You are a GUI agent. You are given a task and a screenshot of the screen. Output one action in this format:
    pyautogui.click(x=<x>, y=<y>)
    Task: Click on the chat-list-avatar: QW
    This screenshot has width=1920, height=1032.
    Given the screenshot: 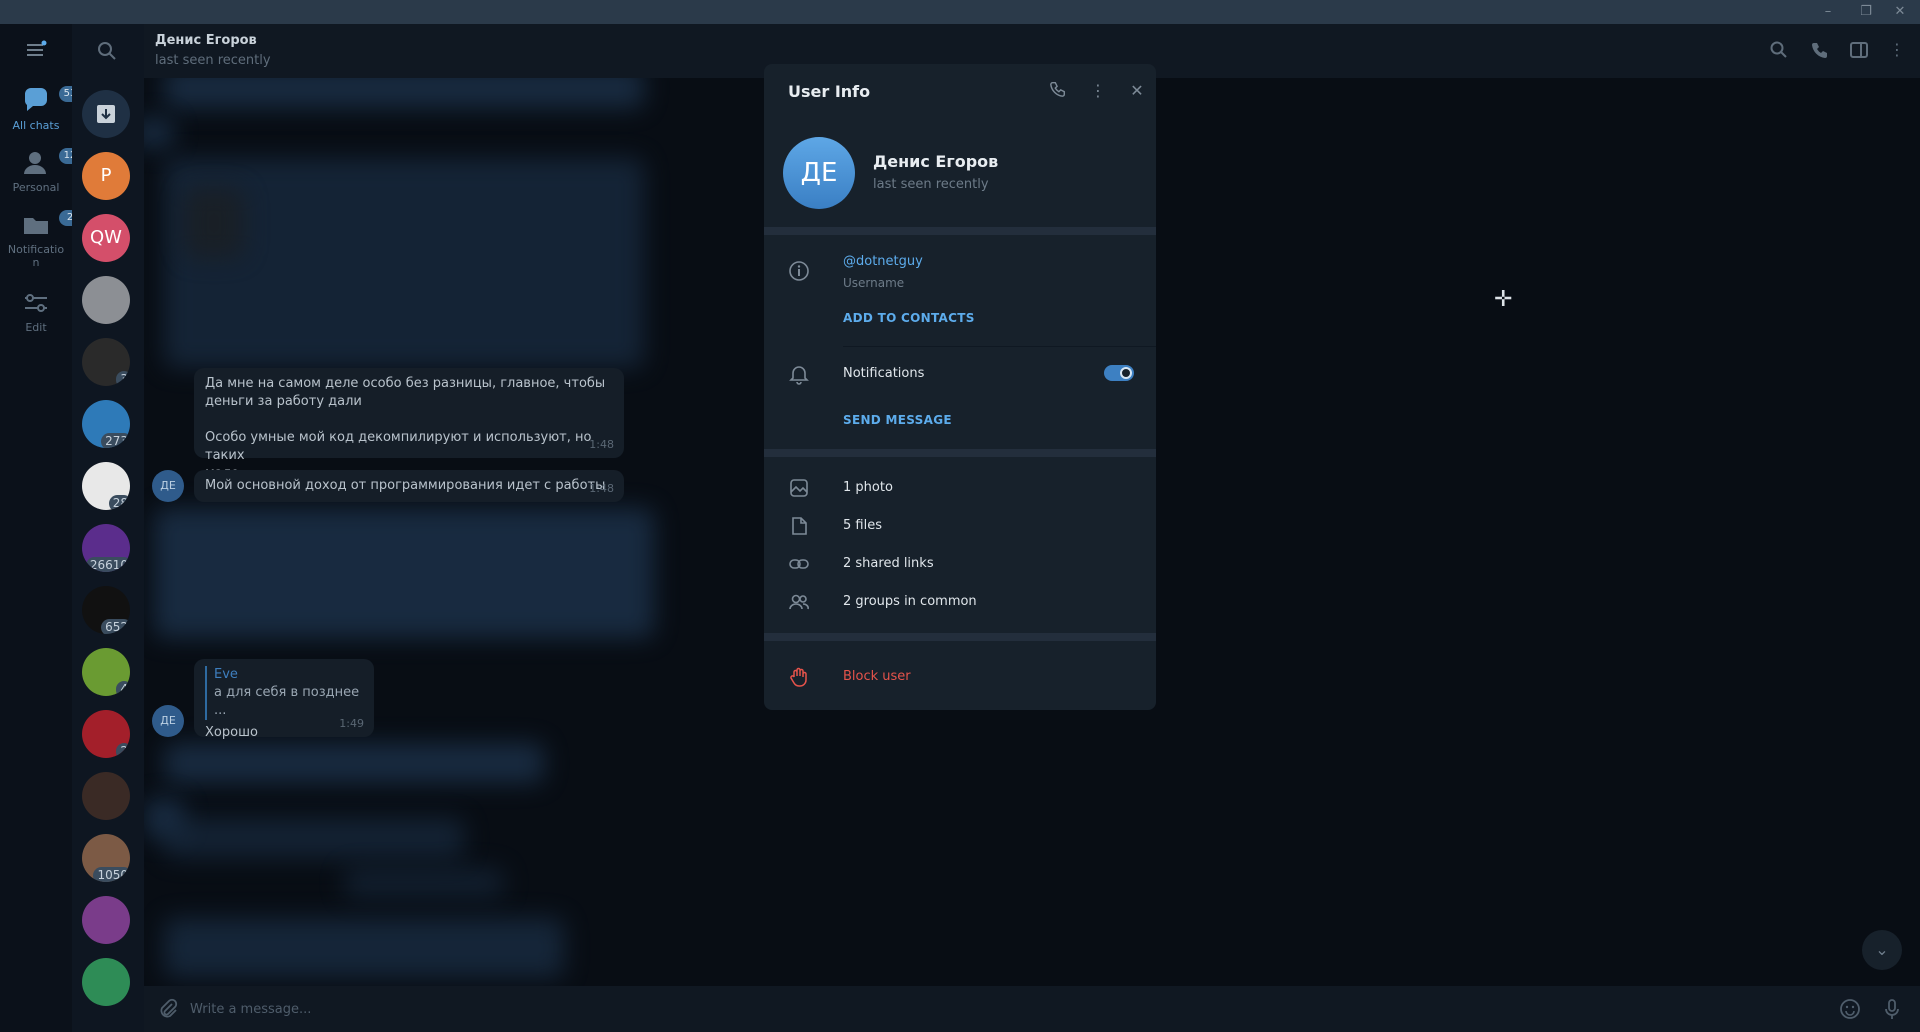 What is the action you would take?
    pyautogui.click(x=106, y=238)
    